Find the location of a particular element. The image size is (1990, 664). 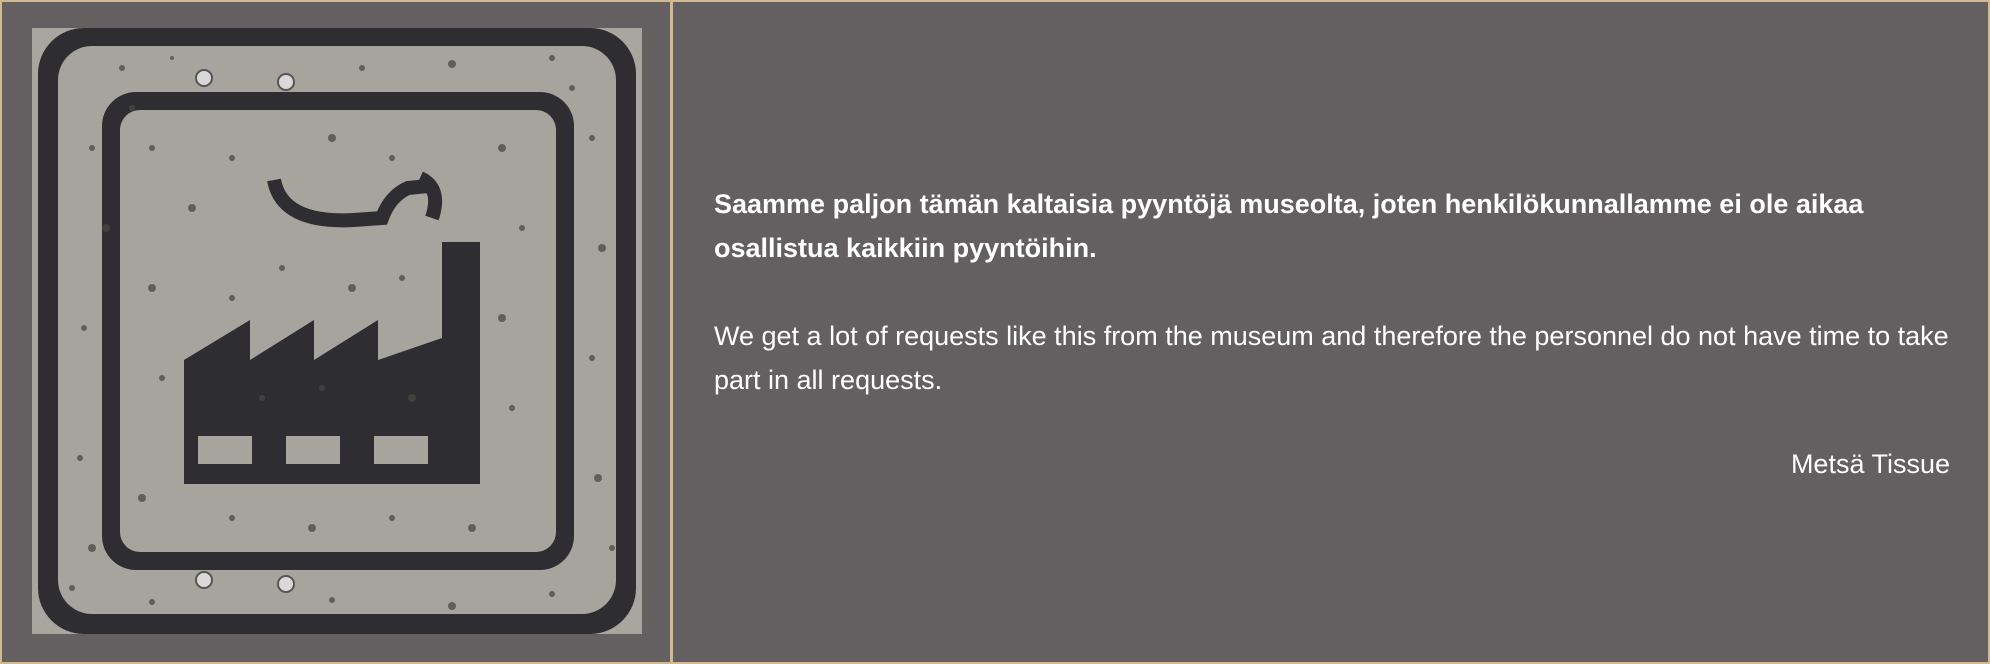

column-divider is located at coordinates (671, 332).